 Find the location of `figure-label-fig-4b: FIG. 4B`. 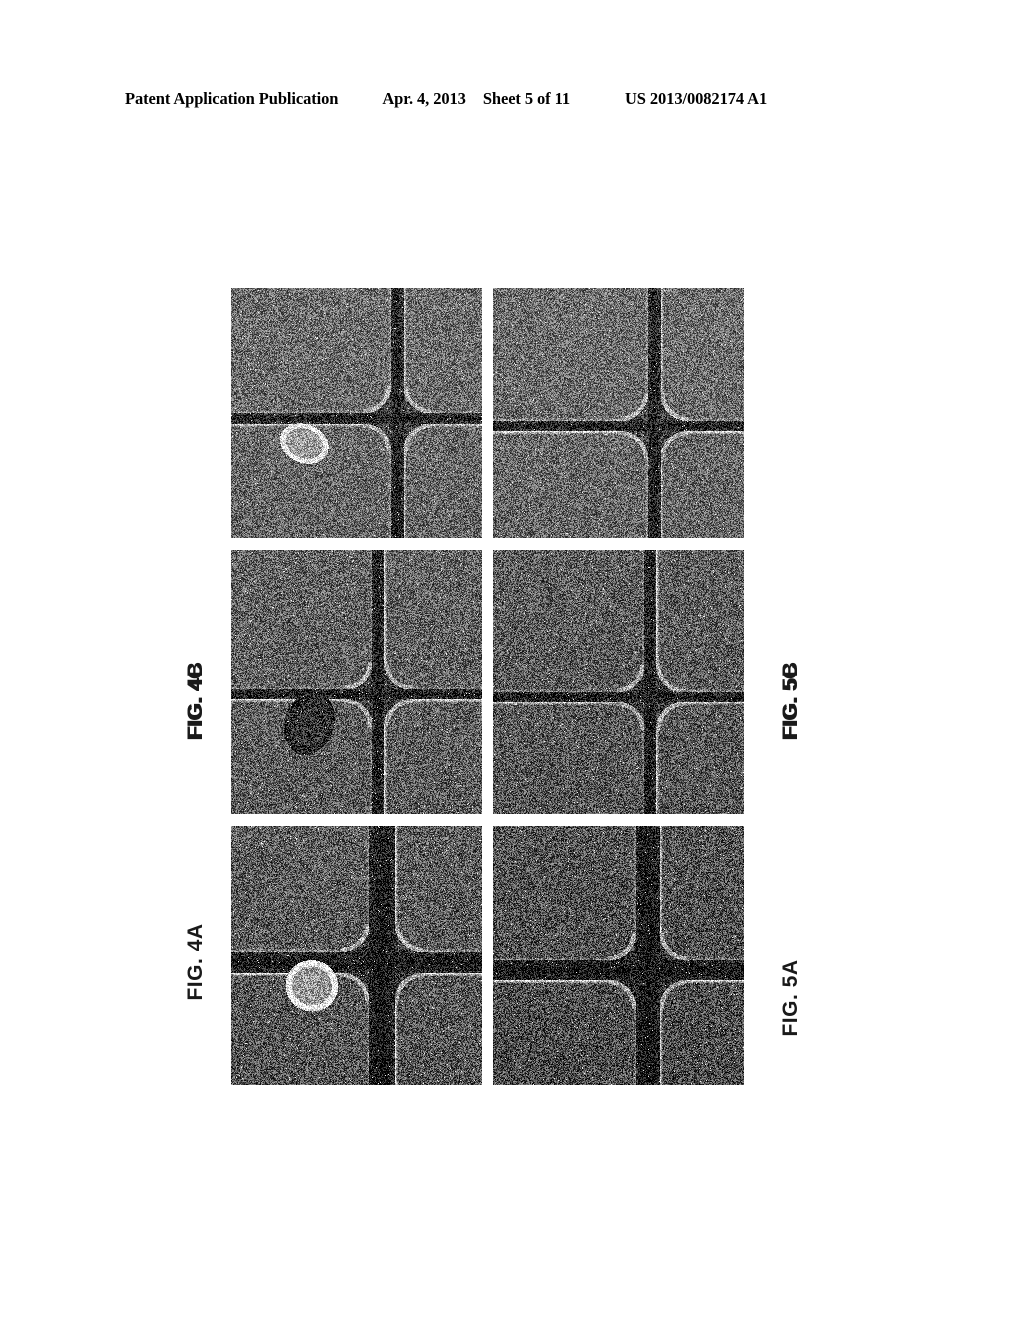

figure-label-fig-4b: FIG. 4B is located at coordinates (195, 700).